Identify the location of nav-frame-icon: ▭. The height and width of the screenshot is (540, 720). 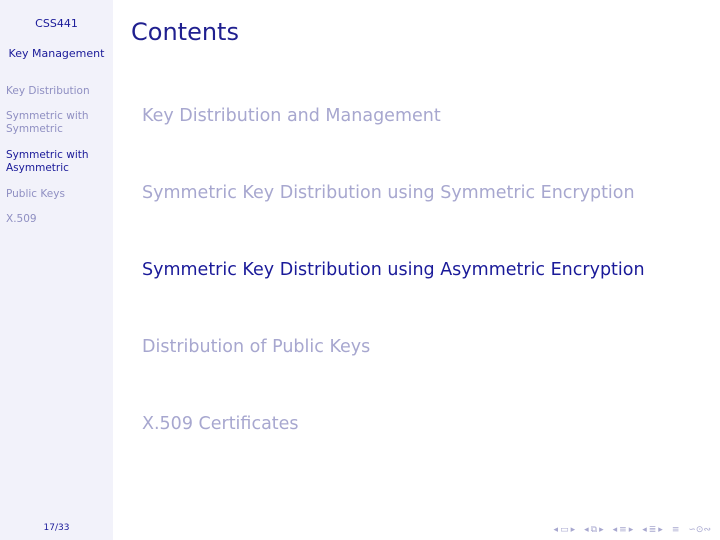
(564, 530).